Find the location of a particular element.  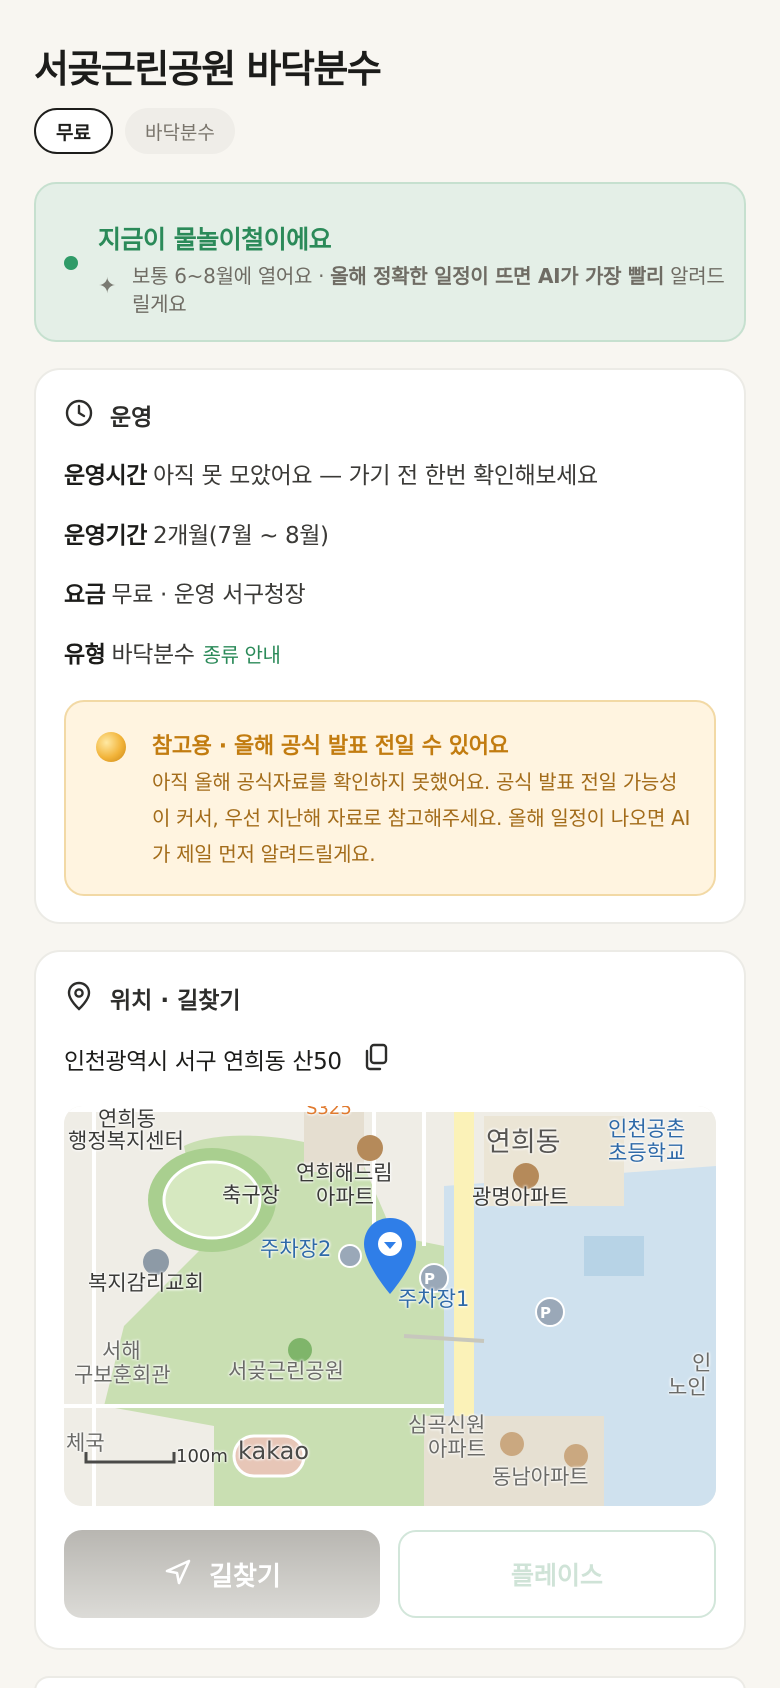

map-label: 연희동 is located at coordinates (523, 1142).